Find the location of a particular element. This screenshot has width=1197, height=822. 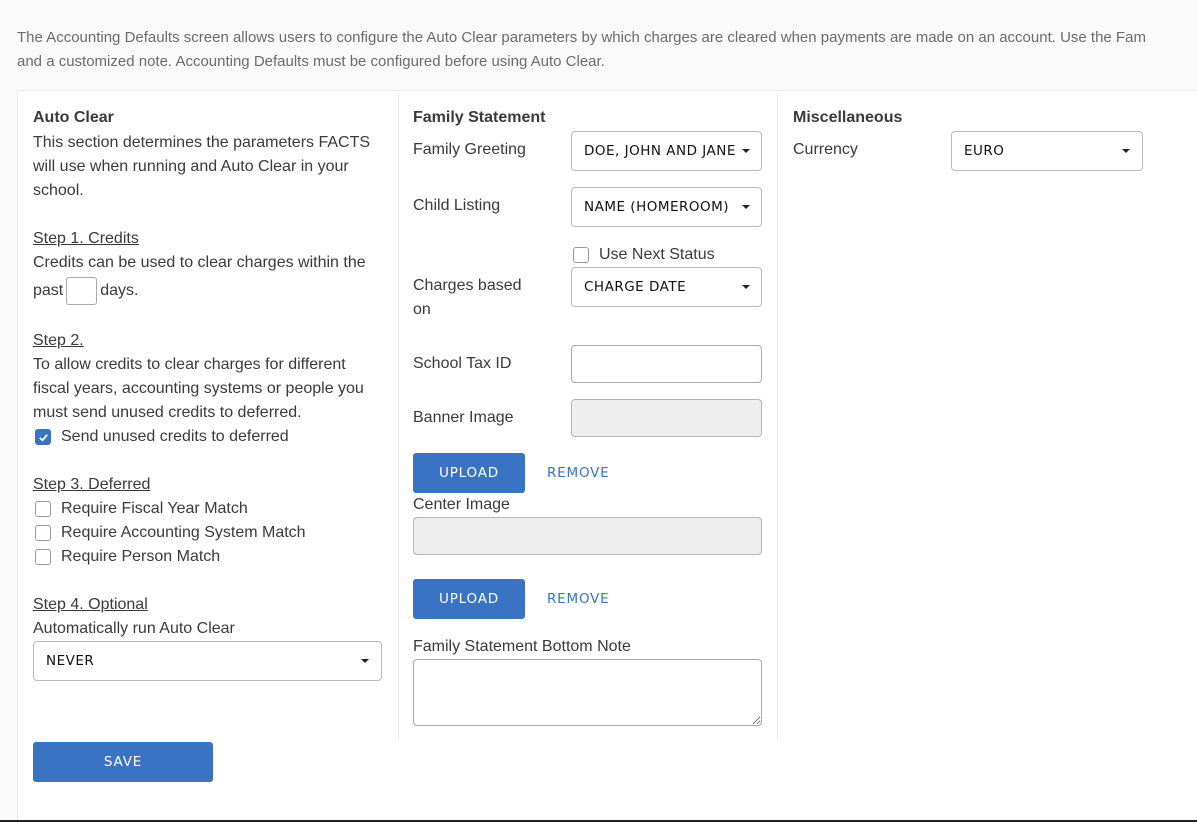

banner-upload-button: UPLOAD is located at coordinates (469, 473).